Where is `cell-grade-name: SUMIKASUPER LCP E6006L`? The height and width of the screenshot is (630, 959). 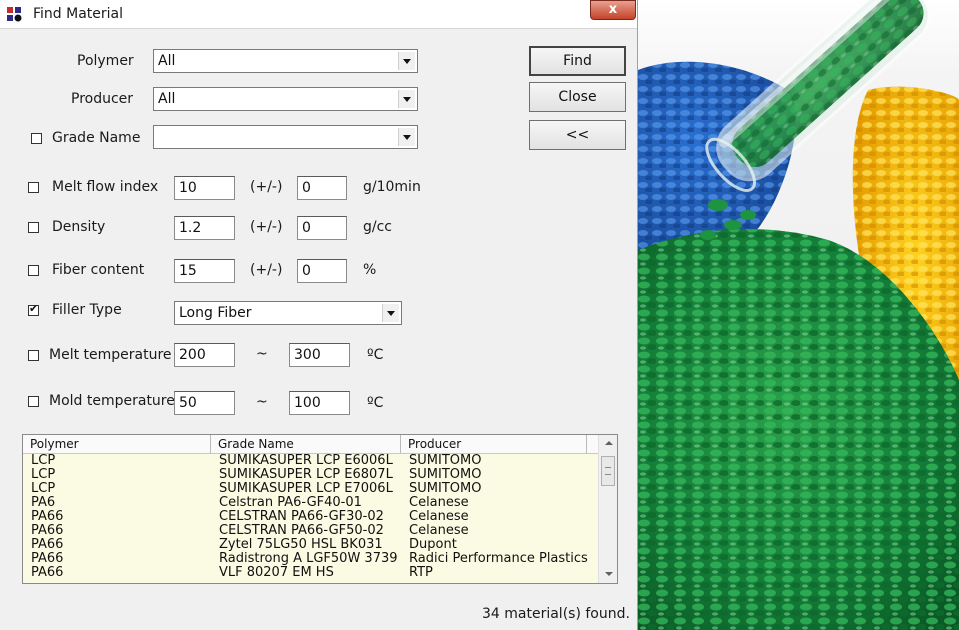 cell-grade-name: SUMIKASUPER LCP E6006L is located at coordinates (306, 461).